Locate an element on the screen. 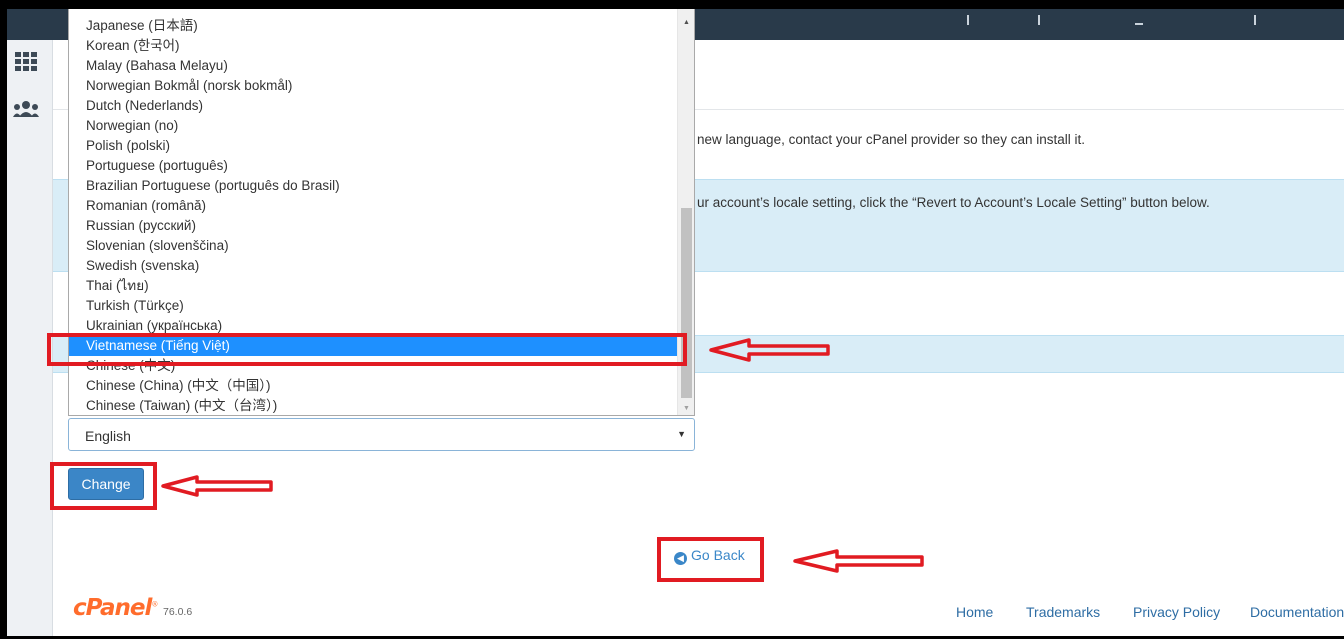  footer-link-trademarks: Trademarks is located at coordinates (1063, 612).